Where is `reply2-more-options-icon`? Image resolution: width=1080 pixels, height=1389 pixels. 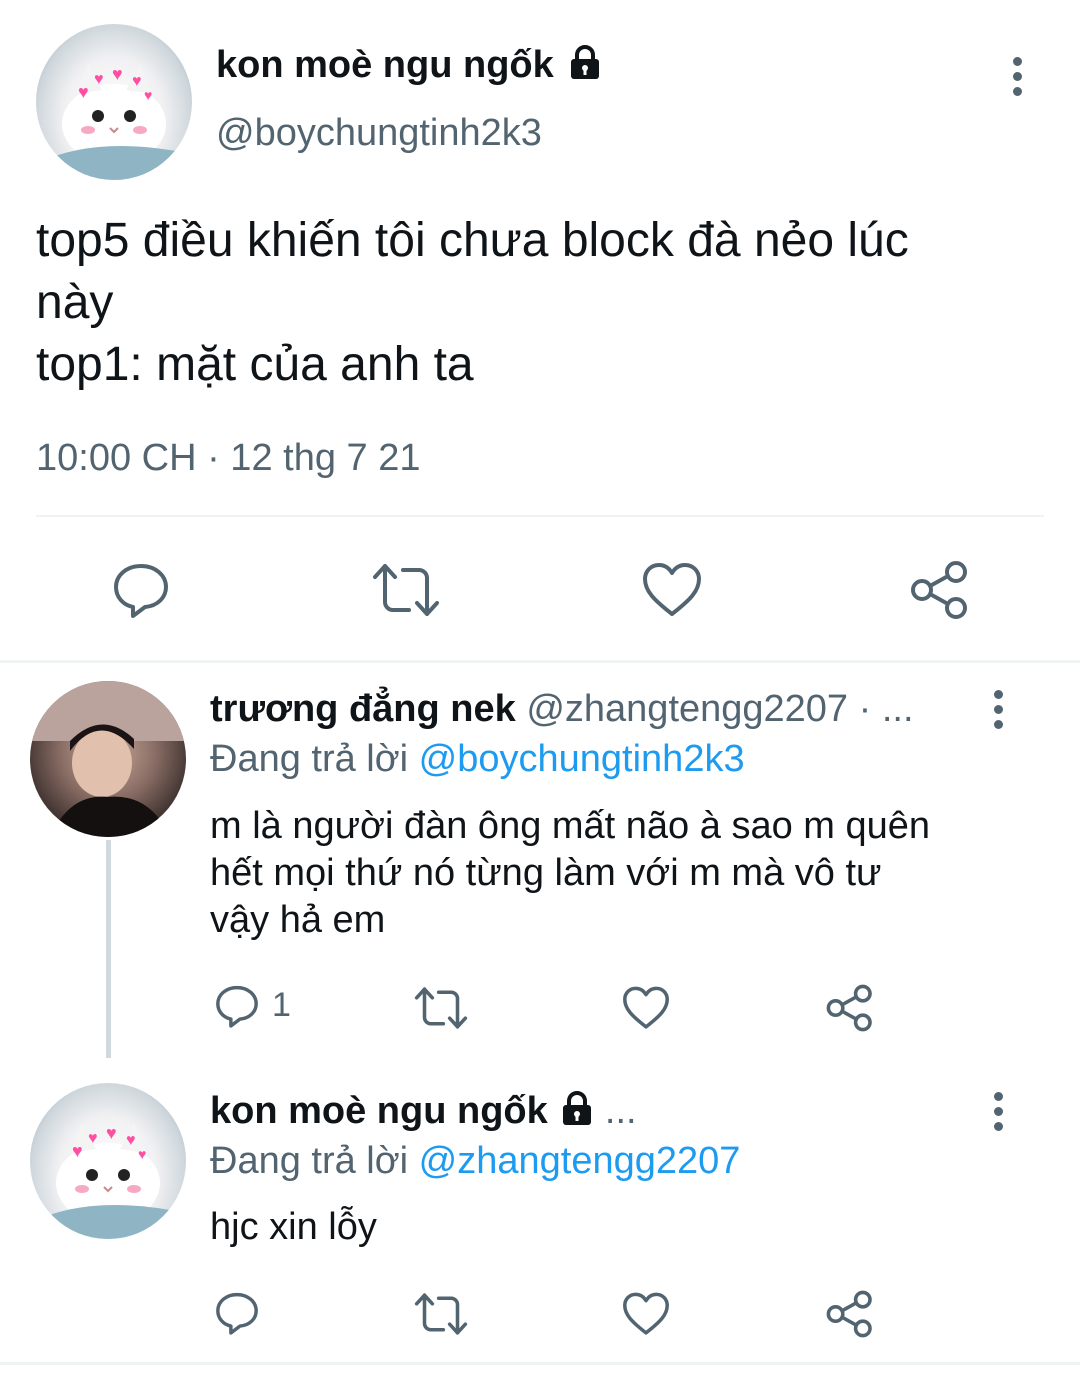
reply2-more-options-icon is located at coordinates (998, 1114).